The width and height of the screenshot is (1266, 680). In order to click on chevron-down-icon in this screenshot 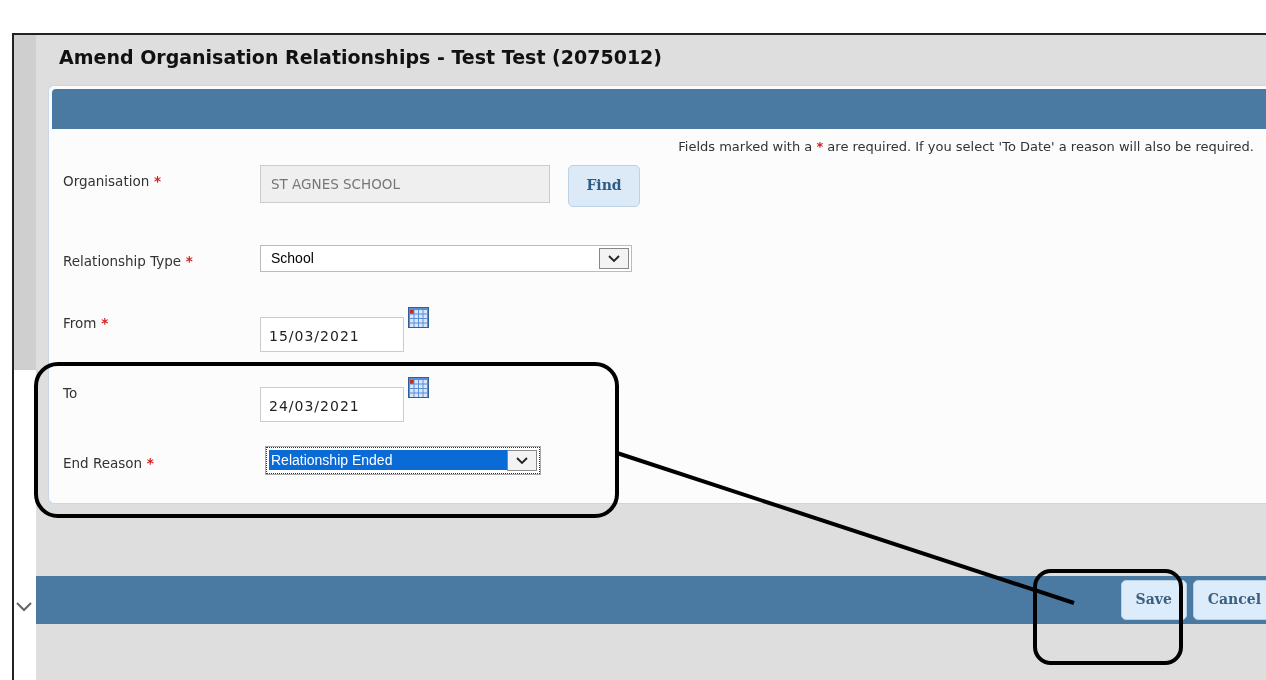, I will do `click(24, 607)`.